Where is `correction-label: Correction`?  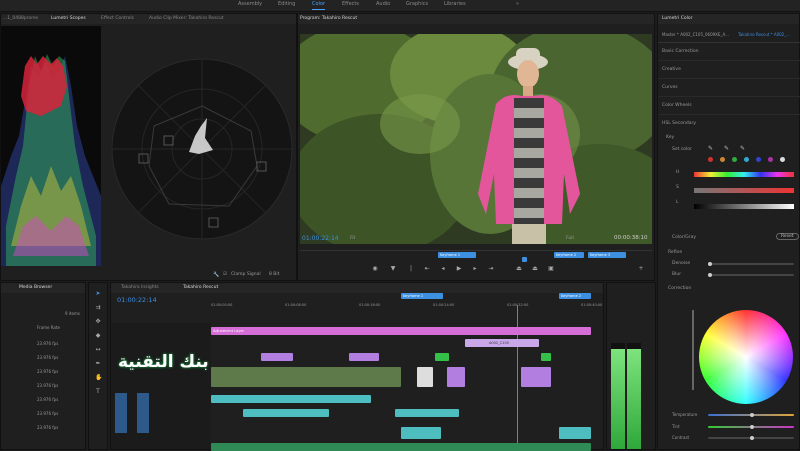
correction-label: Correction is located at coordinates (679, 288).